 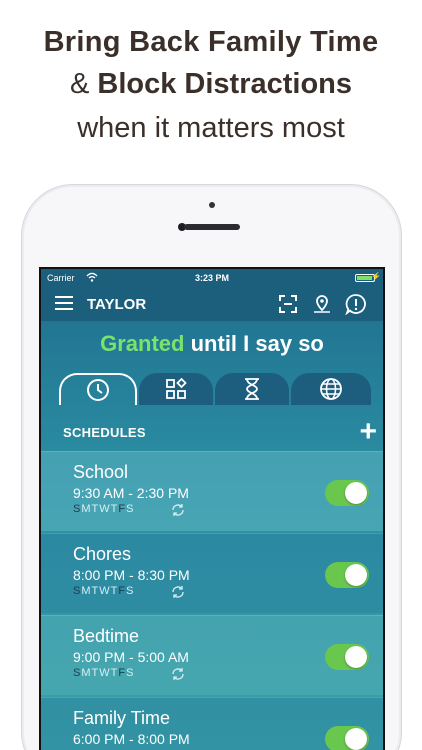 I want to click on schedule-time-range: 8:00 PM - 8:30 PM, so click(x=131, y=575).